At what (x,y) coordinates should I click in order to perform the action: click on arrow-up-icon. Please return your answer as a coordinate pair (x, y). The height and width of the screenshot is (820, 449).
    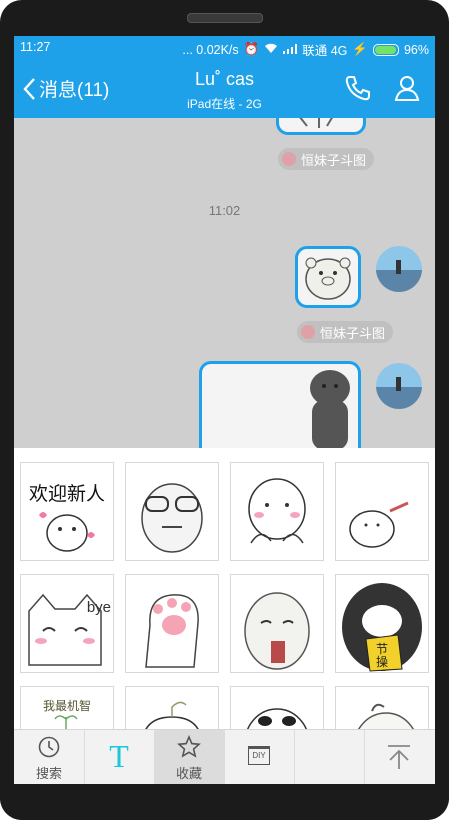
    Looking at the image, I should click on (399, 757).